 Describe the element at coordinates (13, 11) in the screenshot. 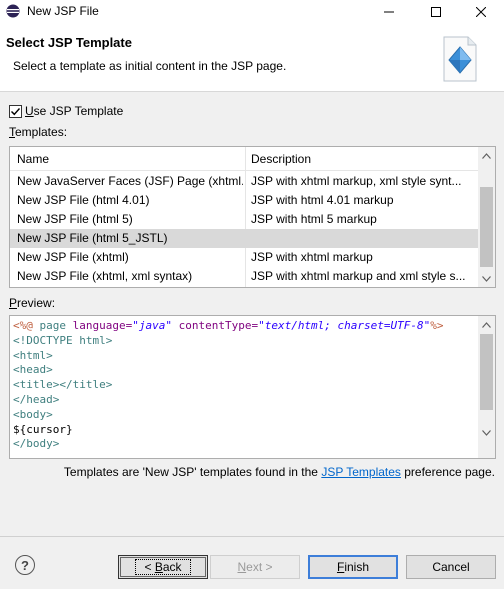

I see `eclipse-icon` at that location.